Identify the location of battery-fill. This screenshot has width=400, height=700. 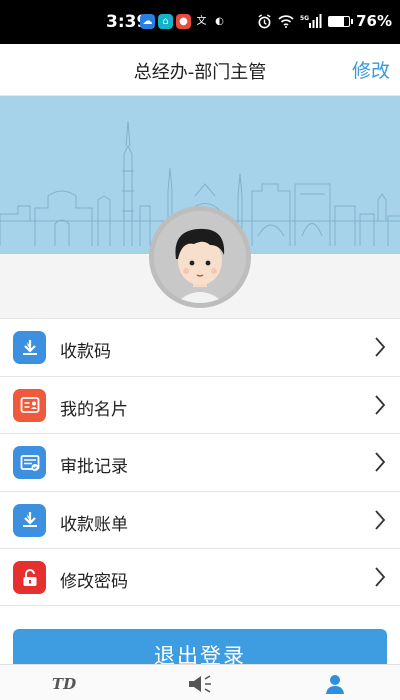
(337, 21).